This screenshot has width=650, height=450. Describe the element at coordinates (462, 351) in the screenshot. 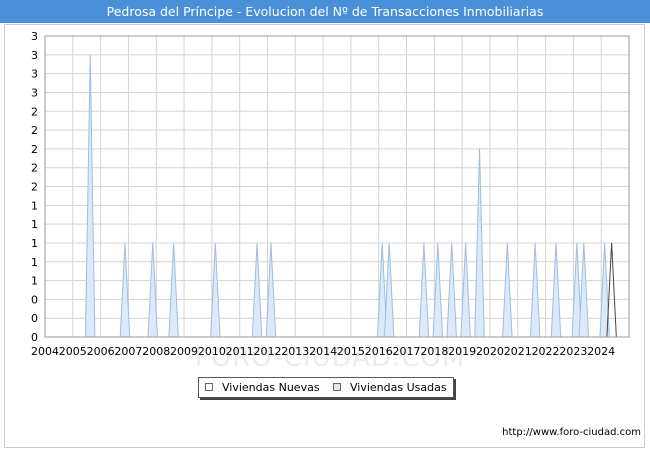

I see `x-tick-label: 2019` at that location.